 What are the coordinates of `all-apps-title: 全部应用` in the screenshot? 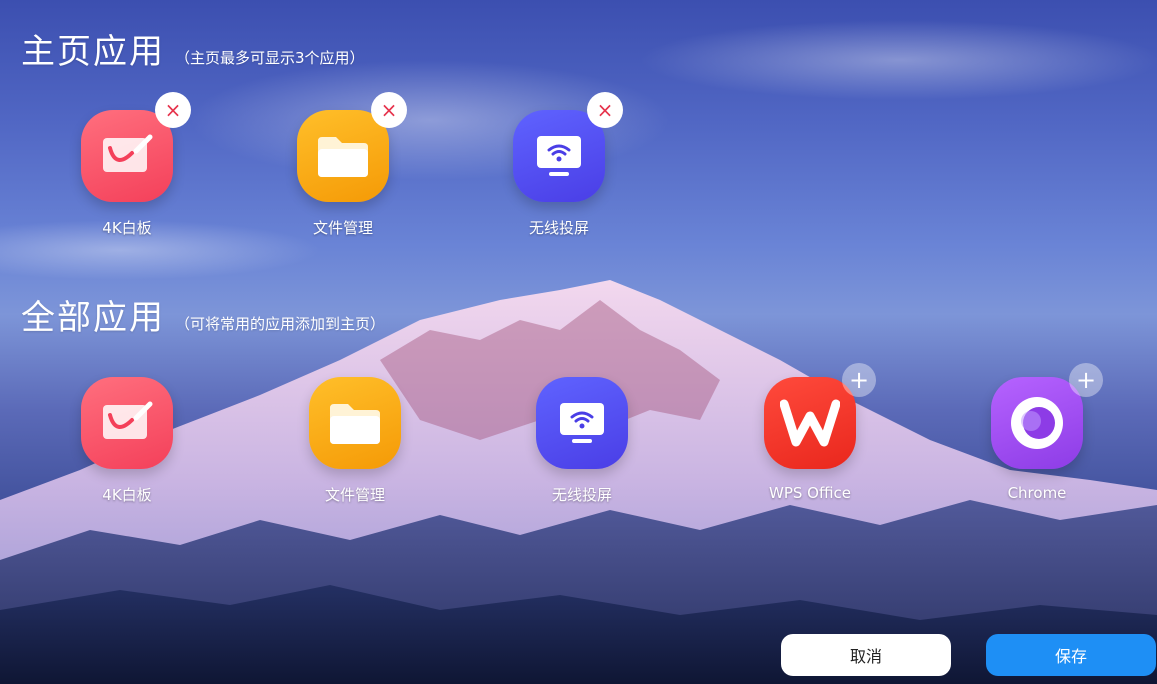 It's located at (93, 318).